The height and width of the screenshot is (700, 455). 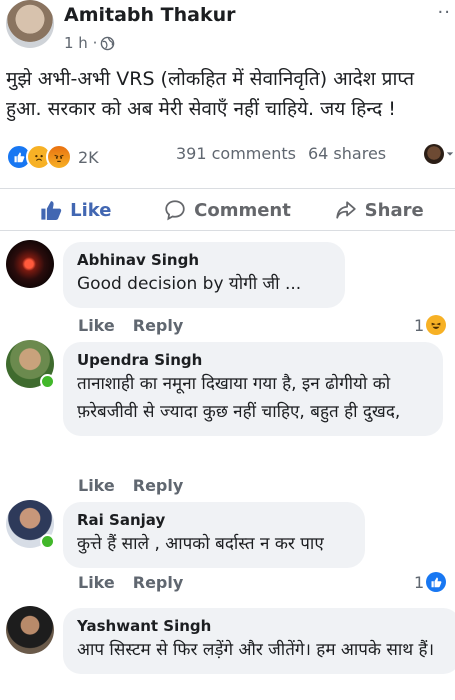 I want to click on like-thumb-icon, so click(x=51, y=211).